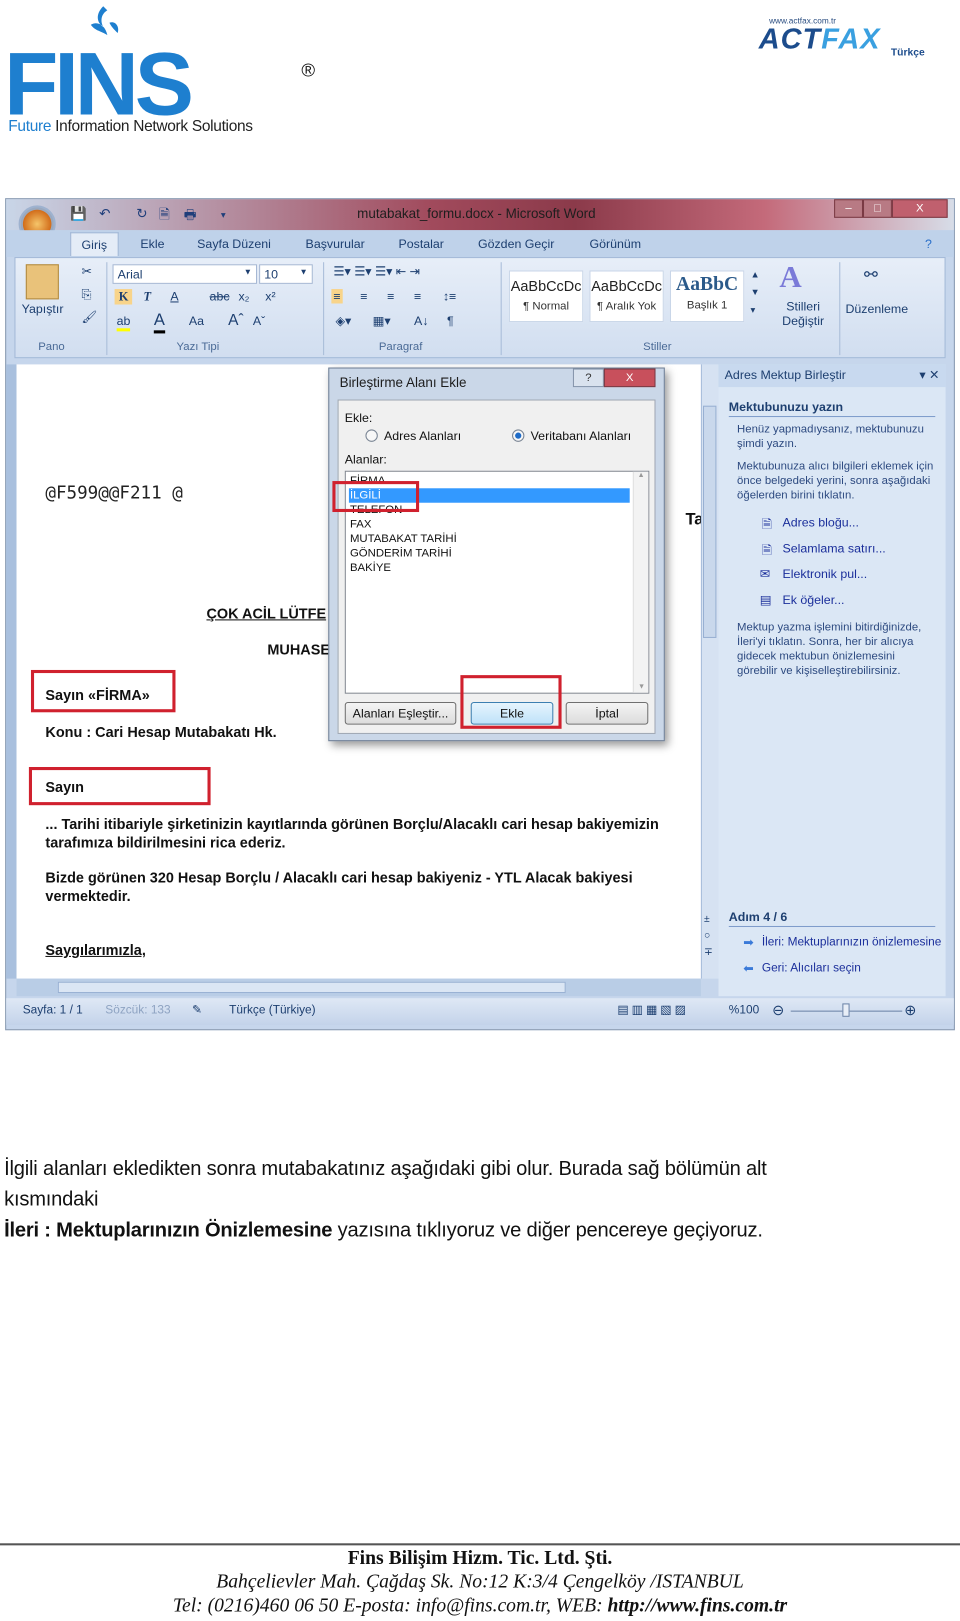 This screenshot has width=960, height=1621. I want to click on proofing-icon: ✎, so click(197, 1009).